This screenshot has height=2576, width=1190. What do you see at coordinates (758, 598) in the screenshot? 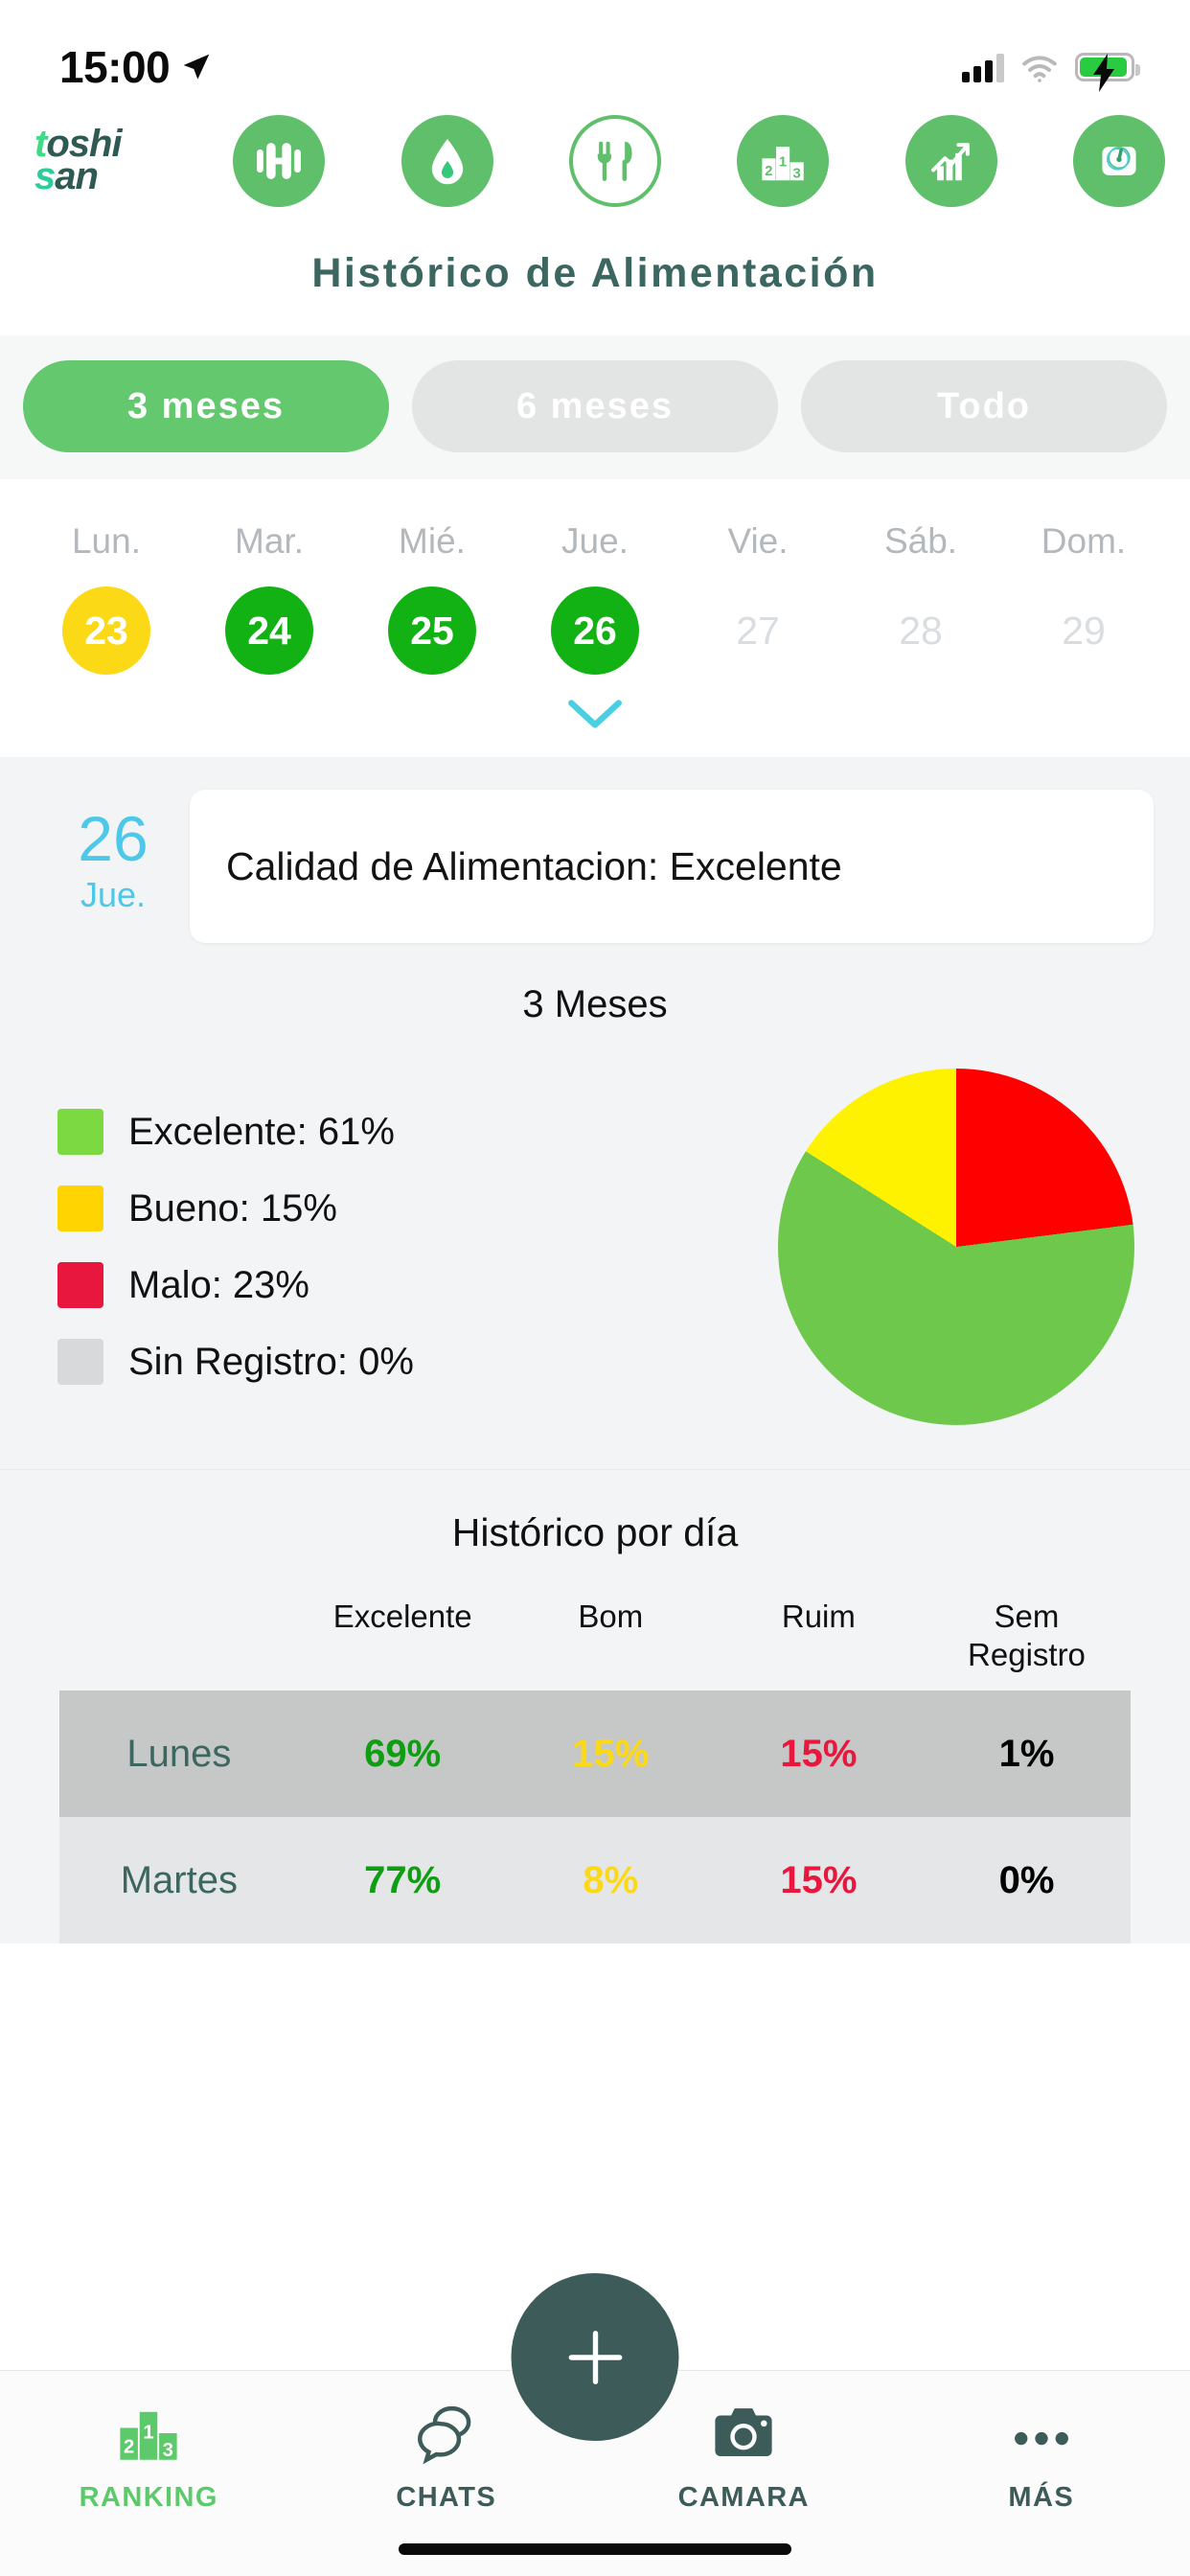
I see `week-day-vie: Vie. 27` at bounding box center [758, 598].